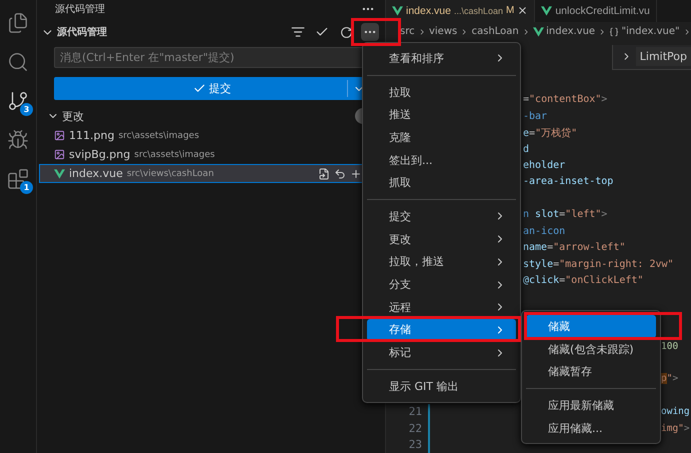  I want to click on menu-item: 储藏暂存, so click(591, 372).